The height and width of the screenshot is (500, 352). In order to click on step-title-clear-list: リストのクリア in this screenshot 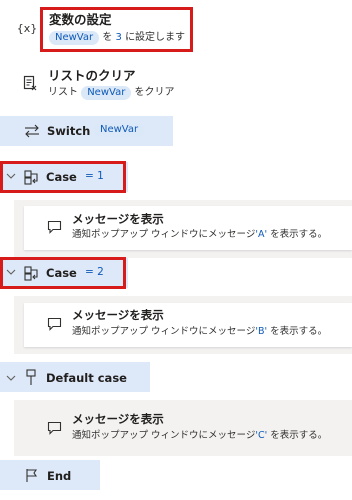, I will do `click(92, 75)`.